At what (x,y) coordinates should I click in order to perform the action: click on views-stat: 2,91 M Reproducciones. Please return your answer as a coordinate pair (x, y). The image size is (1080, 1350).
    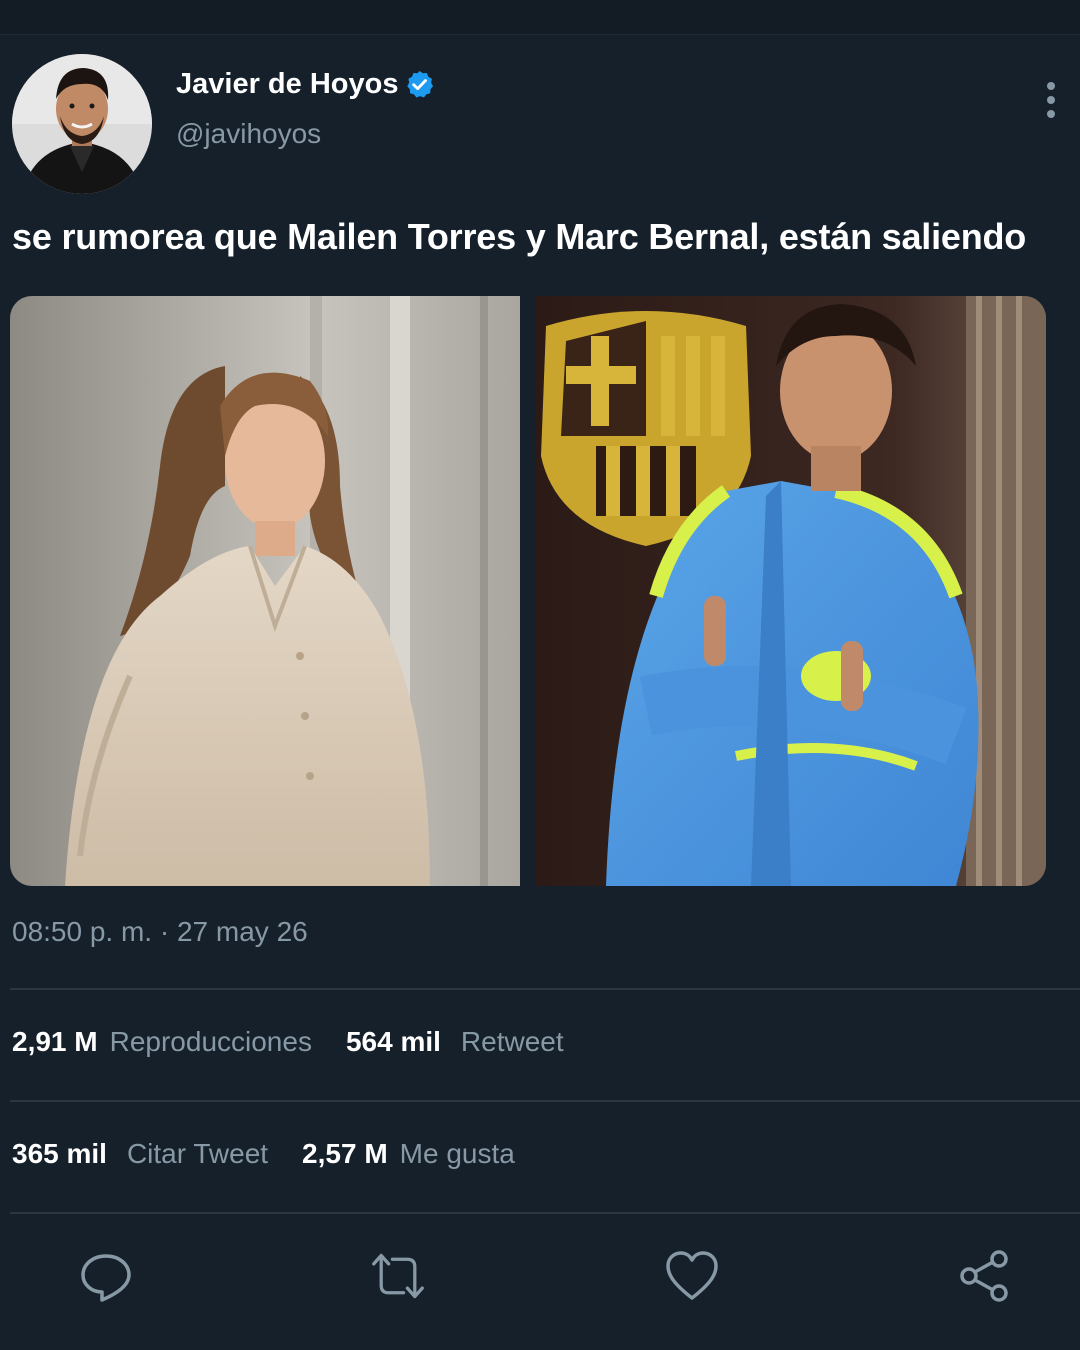
    Looking at the image, I should click on (162, 1042).